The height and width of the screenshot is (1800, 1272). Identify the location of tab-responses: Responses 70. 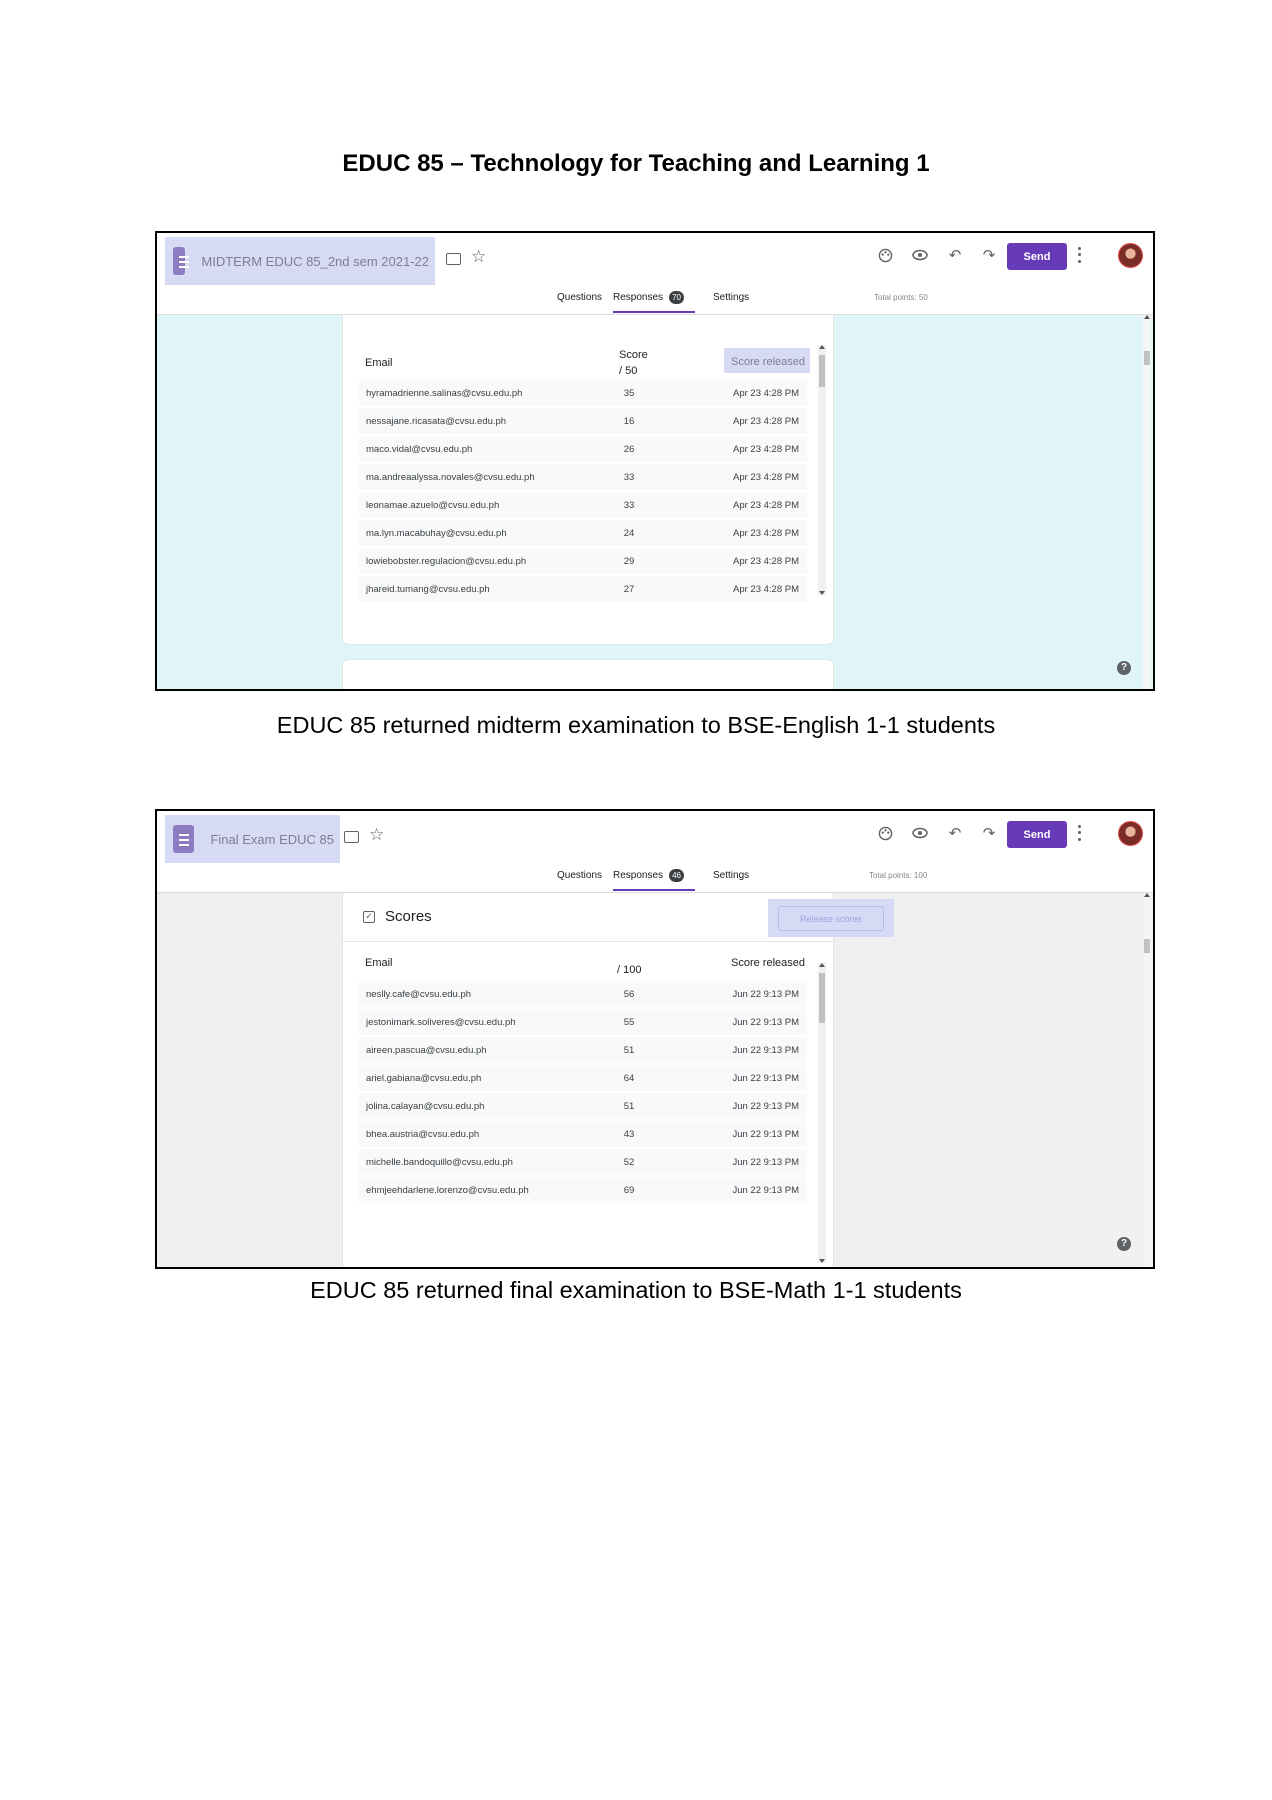
(654, 302).